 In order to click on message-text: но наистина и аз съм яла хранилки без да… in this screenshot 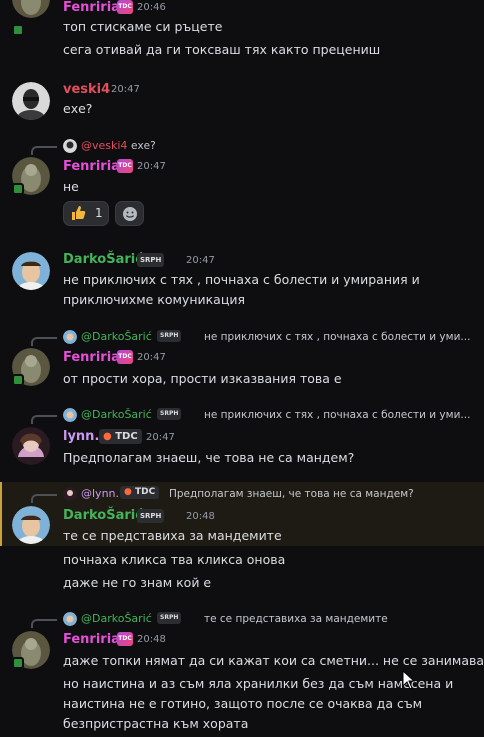, I will do `click(258, 683)`.